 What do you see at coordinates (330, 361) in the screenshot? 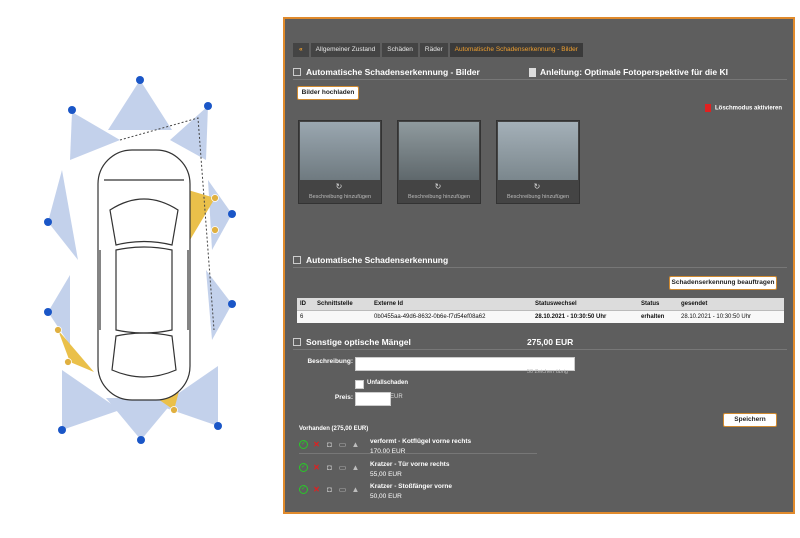
I see `description-label: Beschreibung:` at bounding box center [330, 361].